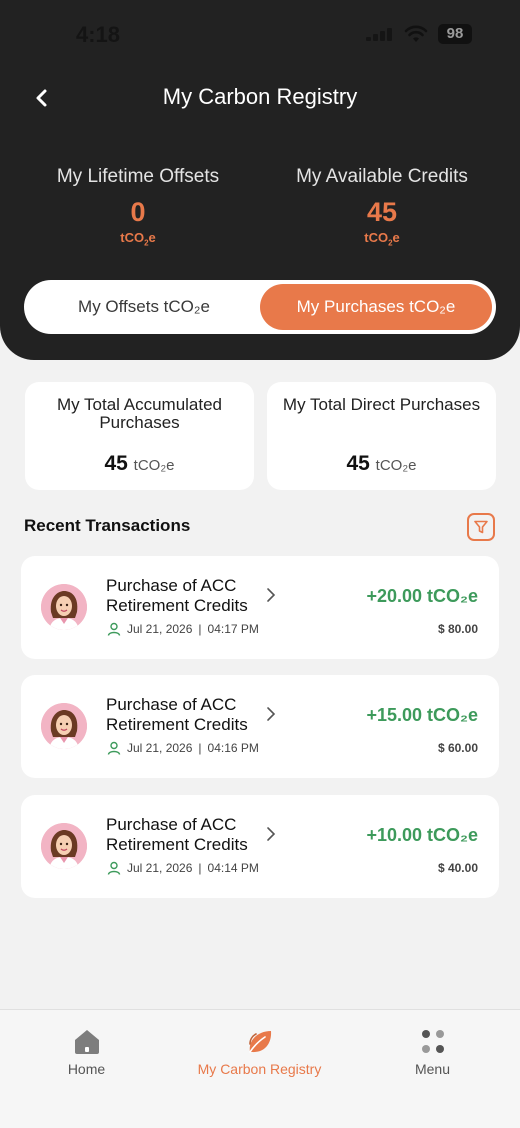  Describe the element at coordinates (381, 436) in the screenshot. I see `total-direct-purchases-card: My Total Direct Purchases 45 tCO₂e` at that location.